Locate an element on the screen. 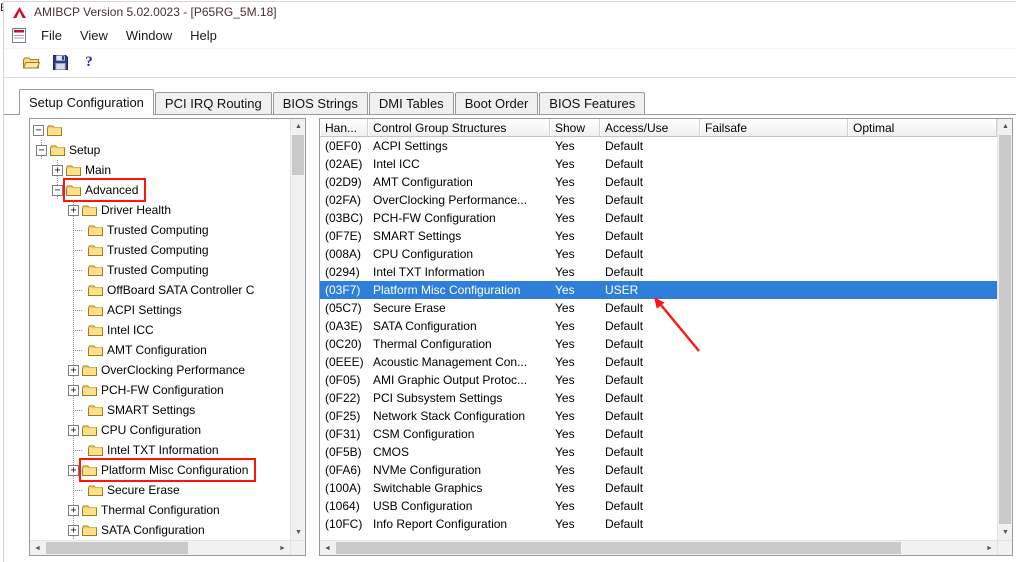  help-button: ? is located at coordinates (89, 63).